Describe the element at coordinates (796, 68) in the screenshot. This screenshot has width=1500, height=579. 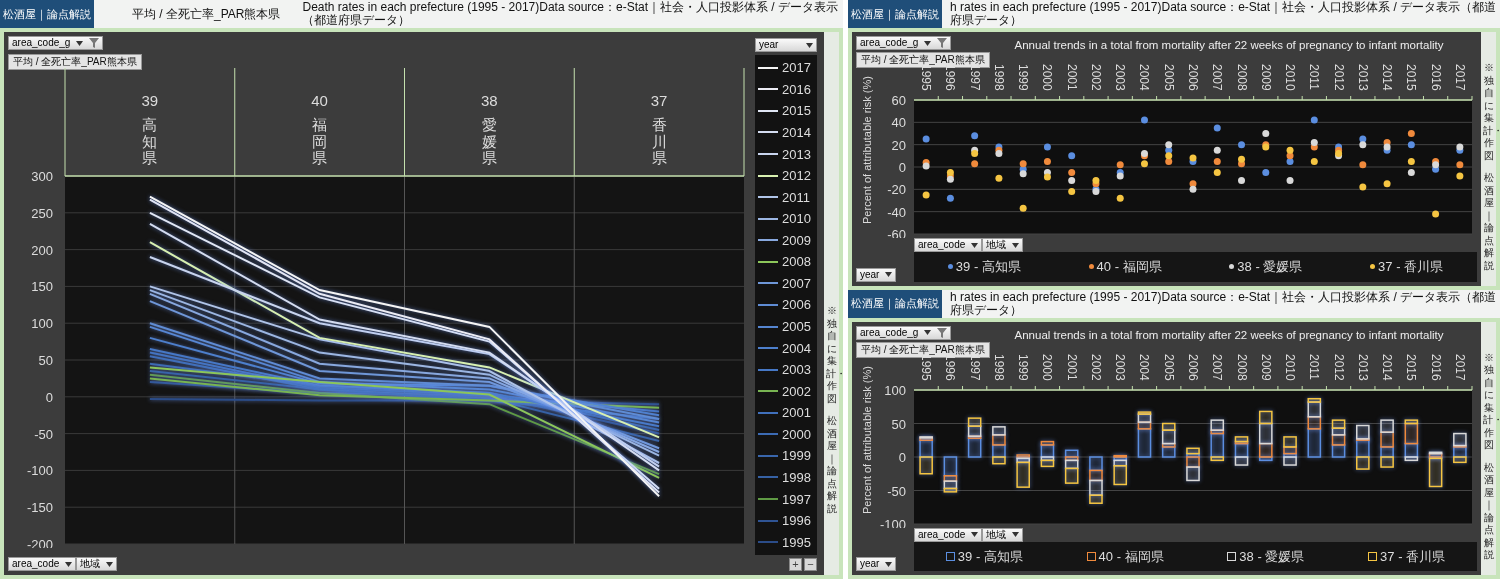
I see `legend-label: 2017` at that location.